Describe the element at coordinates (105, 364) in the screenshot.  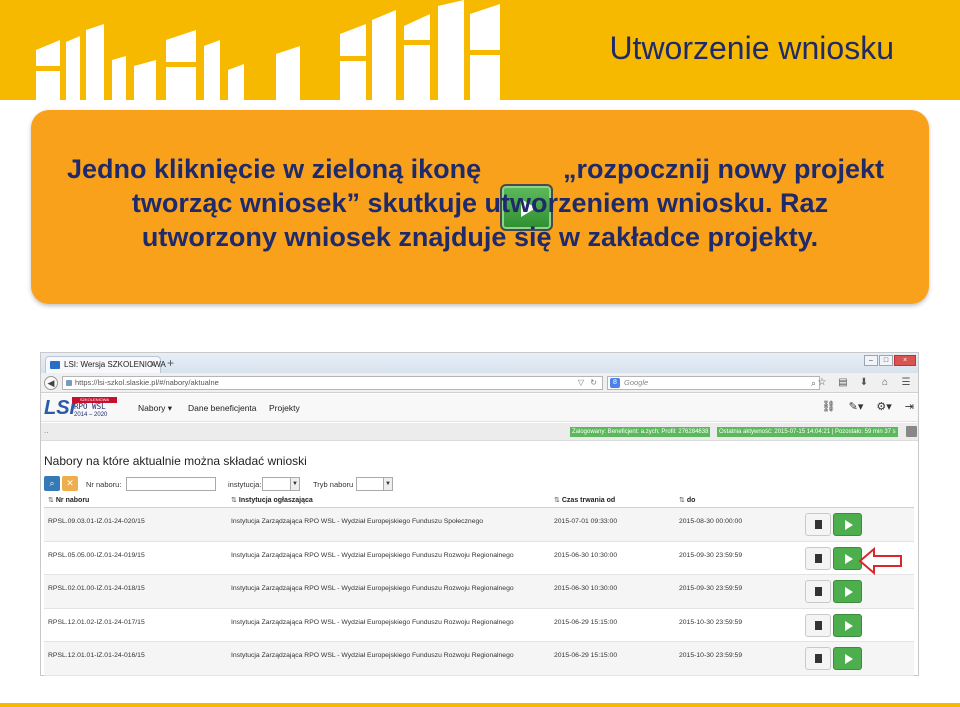
I see `browser-tab: LSI: Wersja SZKOLENIOWA ×` at that location.